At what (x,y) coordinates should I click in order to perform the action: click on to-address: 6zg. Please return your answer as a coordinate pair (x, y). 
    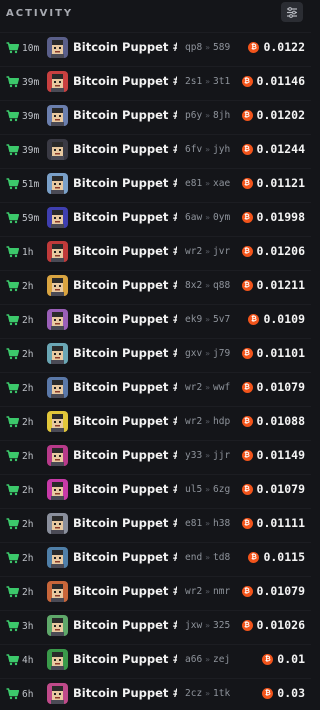
    Looking at the image, I should click on (221, 489).